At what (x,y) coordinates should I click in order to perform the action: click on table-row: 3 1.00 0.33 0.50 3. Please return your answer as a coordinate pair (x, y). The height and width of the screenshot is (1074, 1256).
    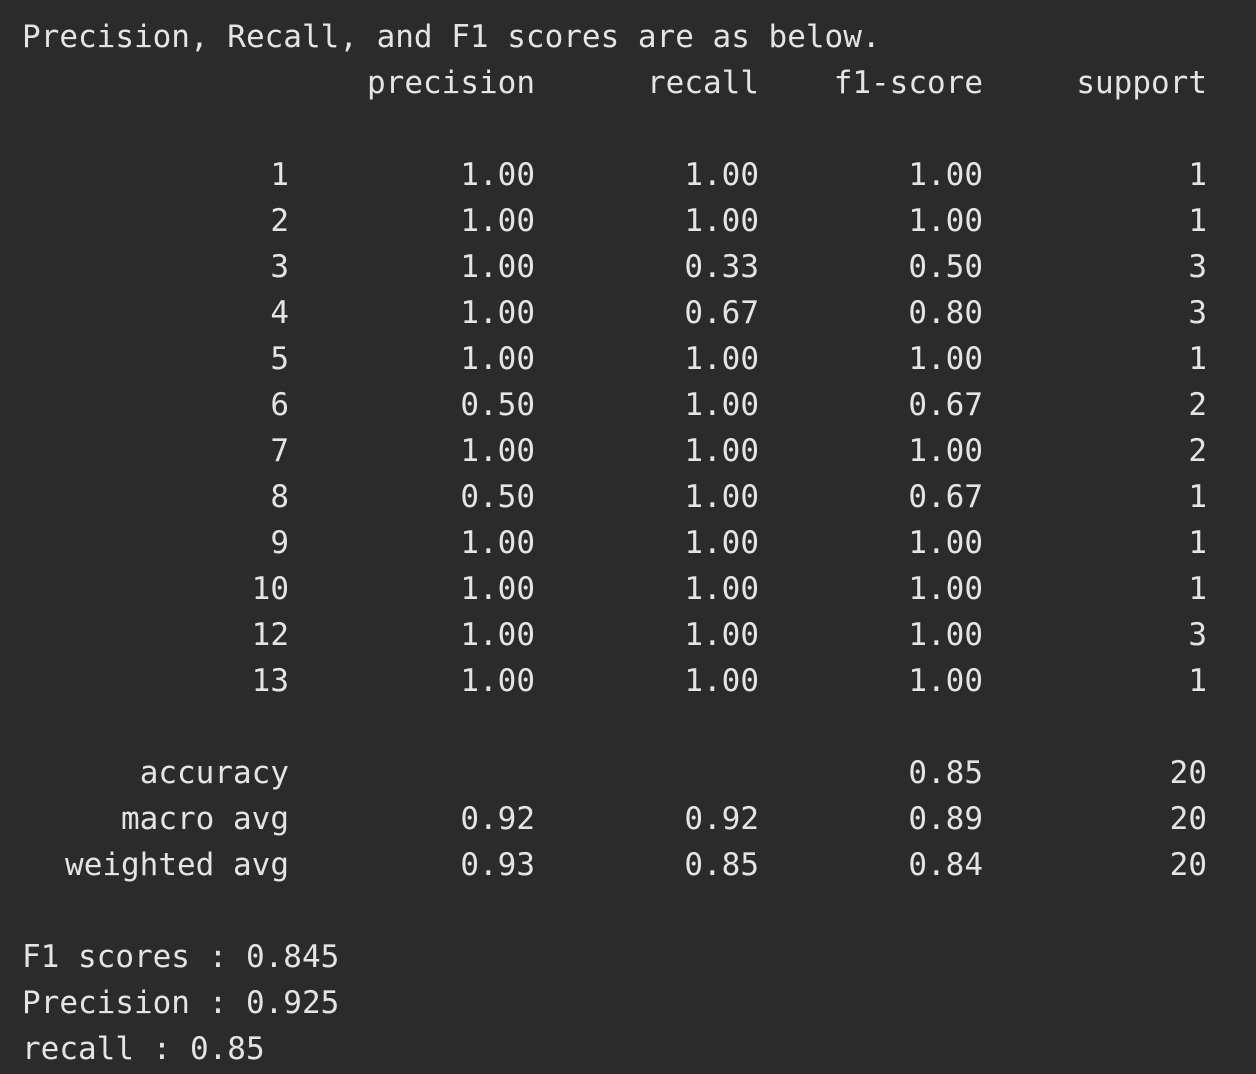
    Looking at the image, I should click on (622, 267).